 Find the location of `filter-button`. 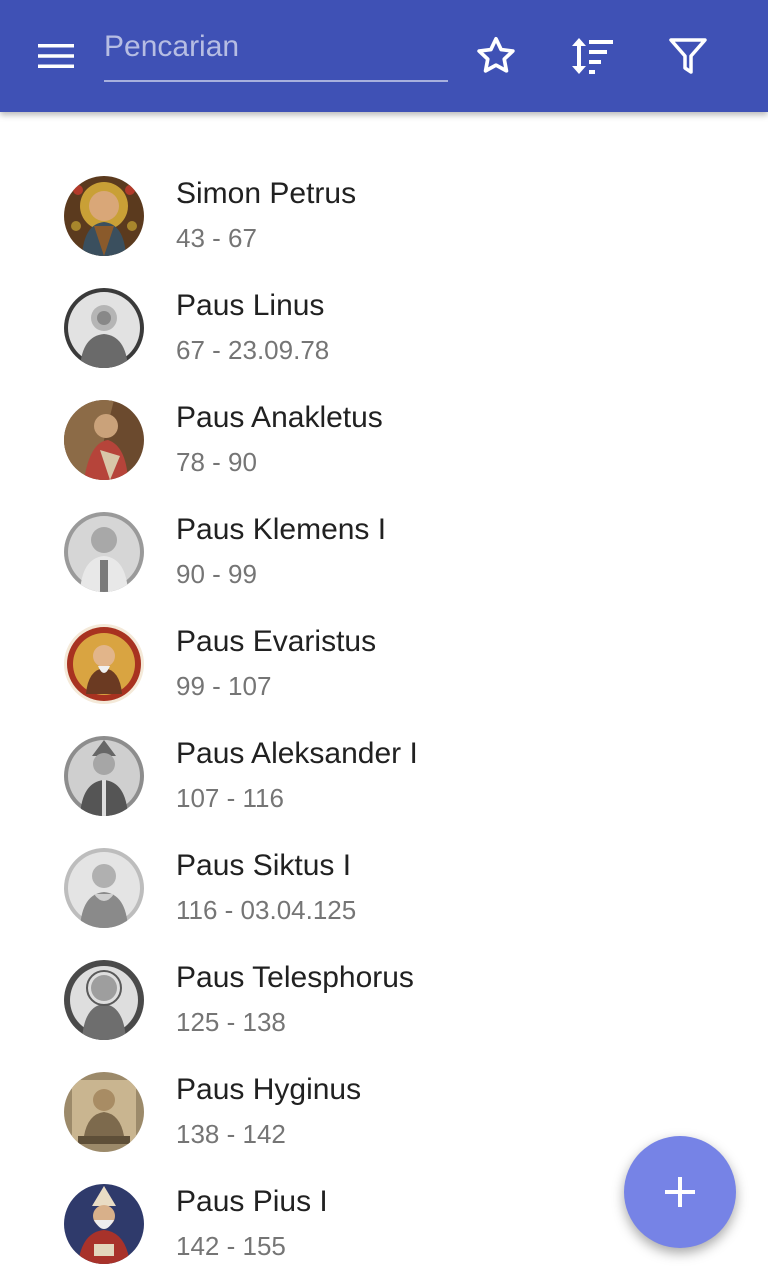

filter-button is located at coordinates (688, 56).